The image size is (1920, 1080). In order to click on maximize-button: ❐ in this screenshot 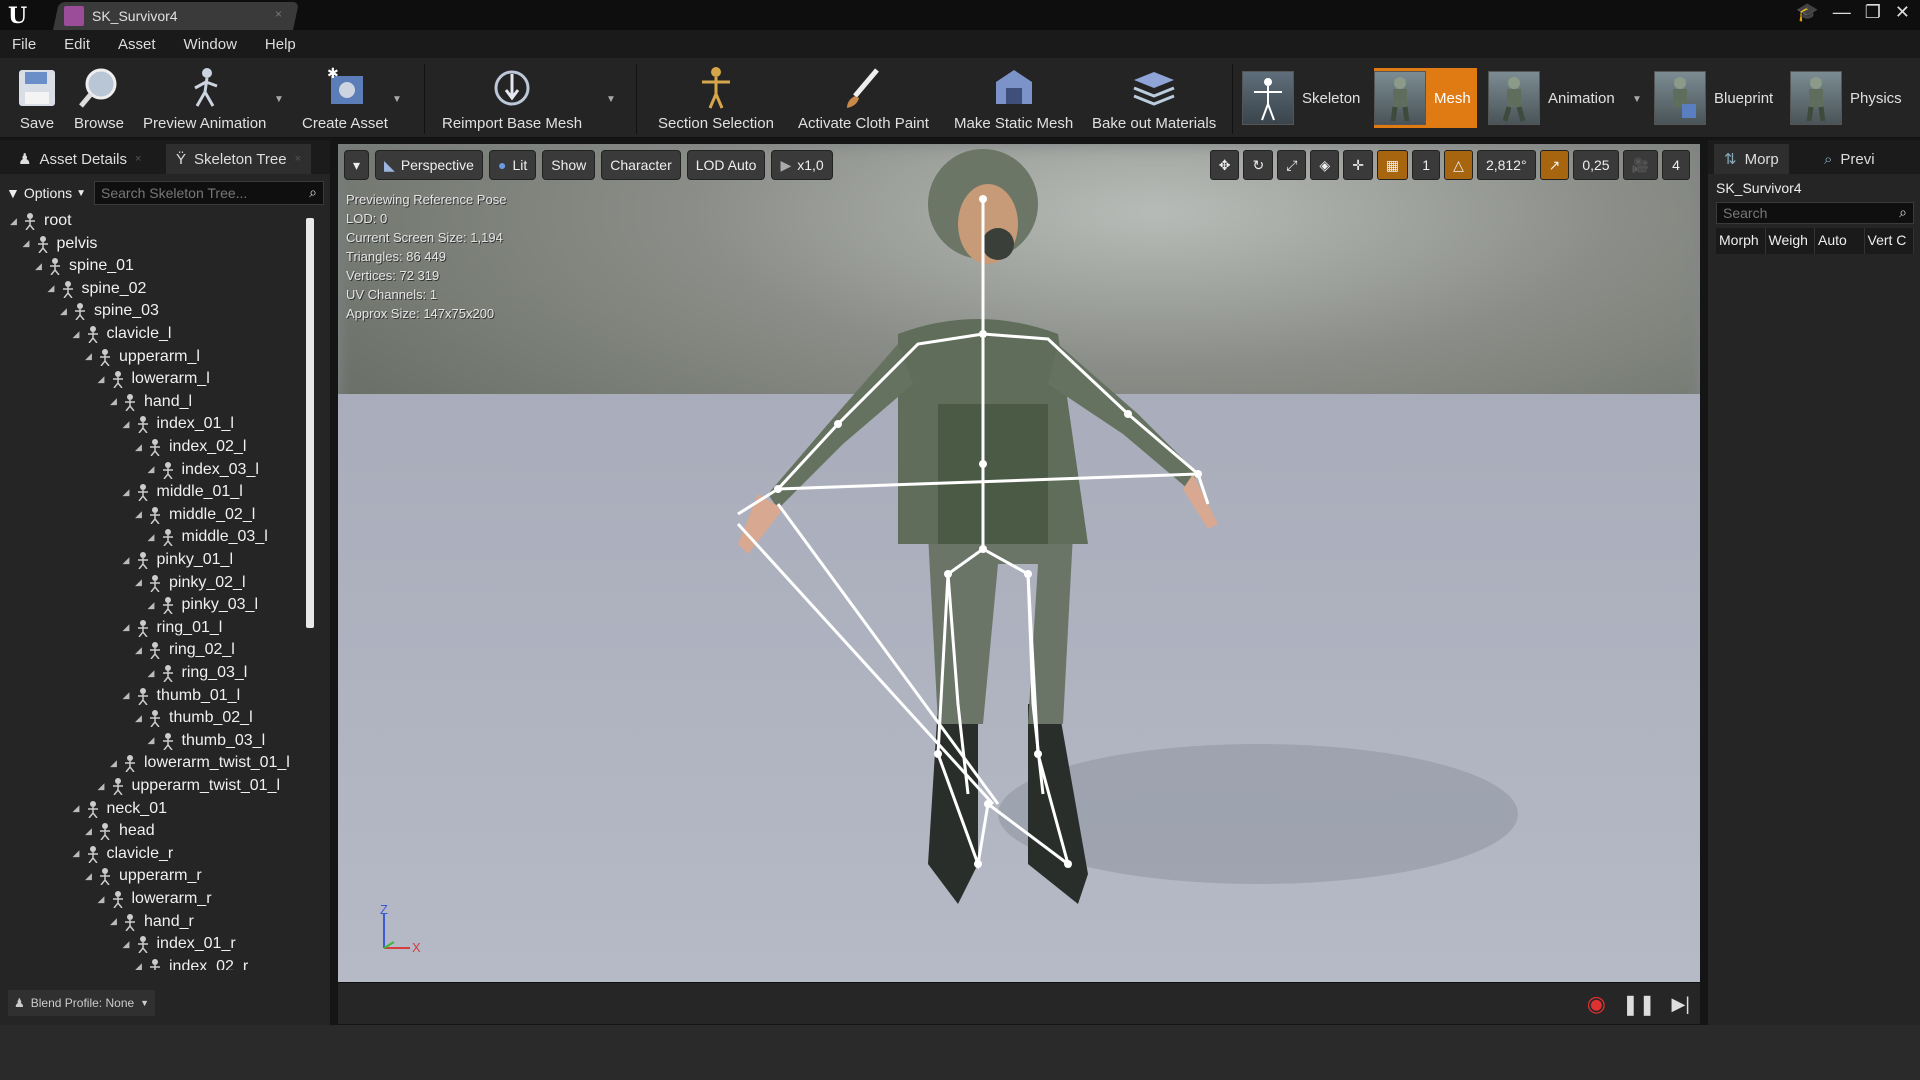, I will do `click(1873, 12)`.